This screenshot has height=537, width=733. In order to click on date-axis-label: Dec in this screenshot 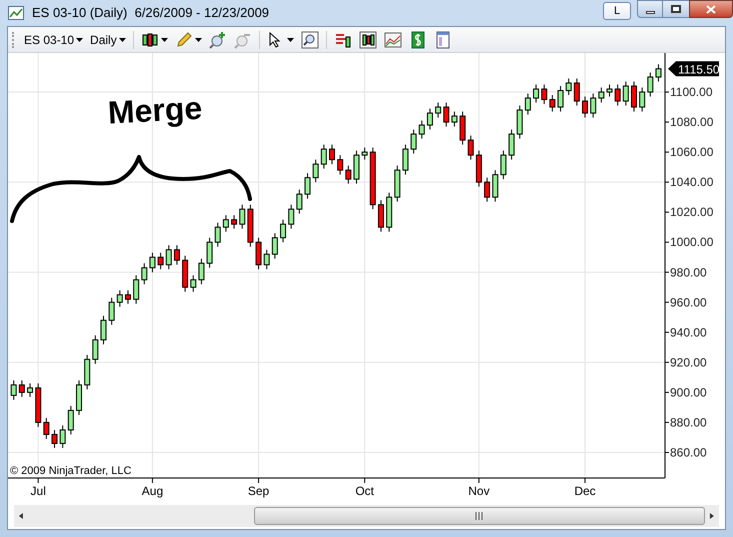, I will do `click(585, 491)`.